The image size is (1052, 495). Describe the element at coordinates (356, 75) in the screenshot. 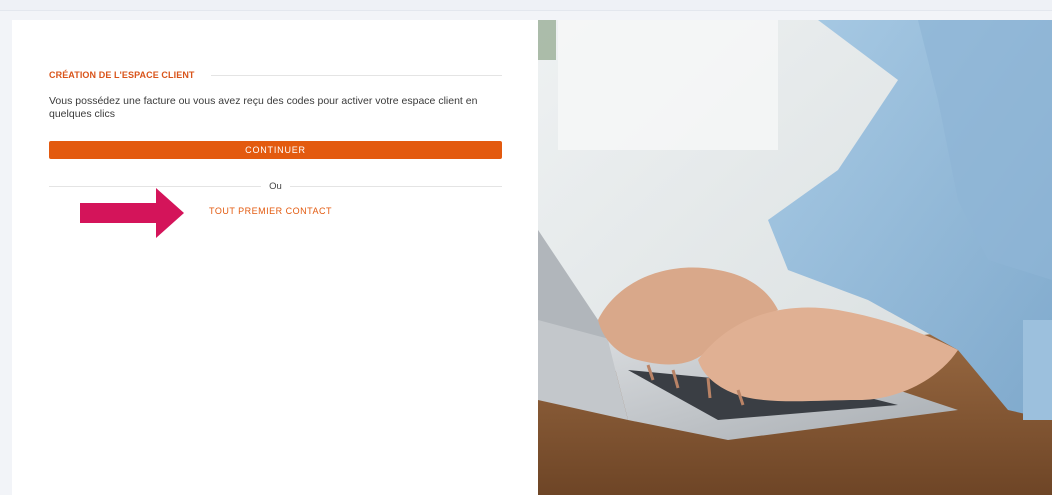

I see `section-divider` at that location.